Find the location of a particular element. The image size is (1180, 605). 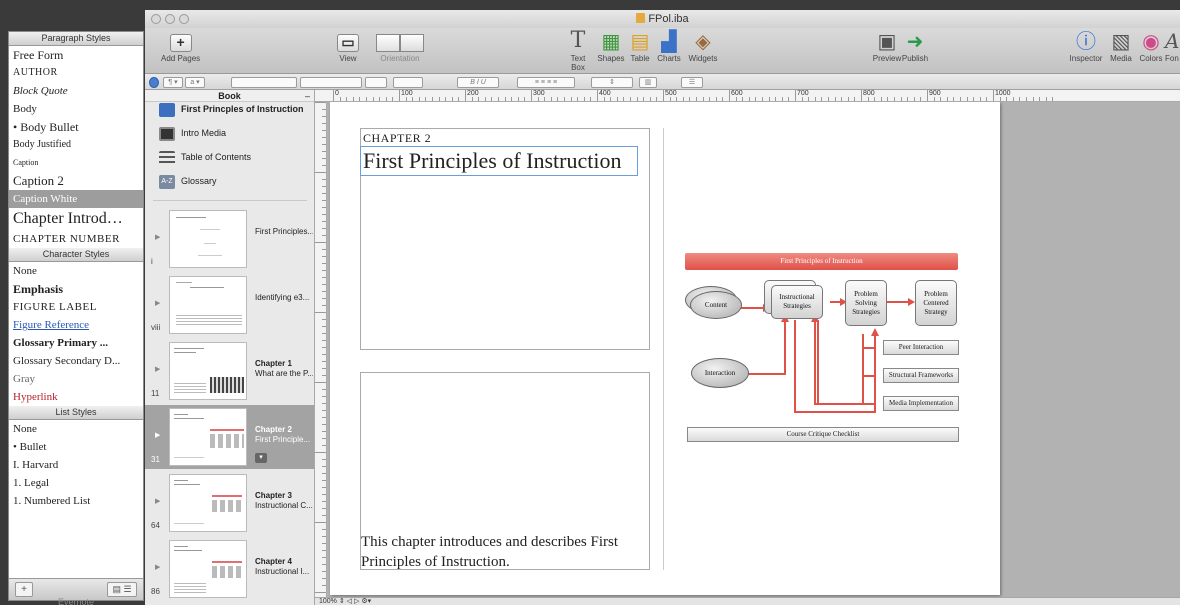

shapes-button: ▦ Shapes is located at coordinates (611, 46).